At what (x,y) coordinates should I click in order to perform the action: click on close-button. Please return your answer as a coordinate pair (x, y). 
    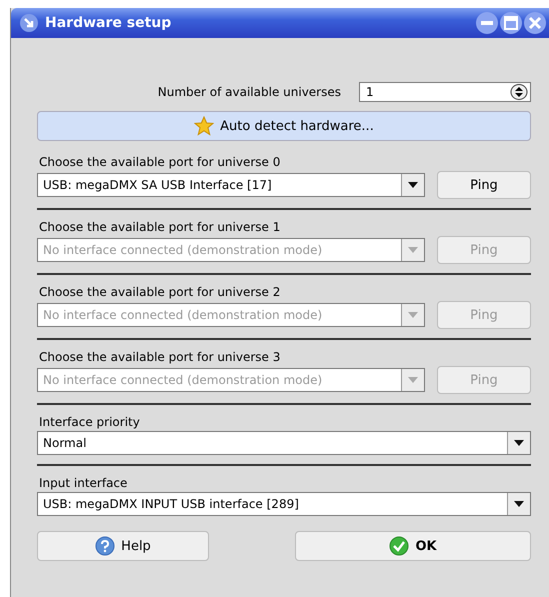
    Looking at the image, I should click on (535, 23).